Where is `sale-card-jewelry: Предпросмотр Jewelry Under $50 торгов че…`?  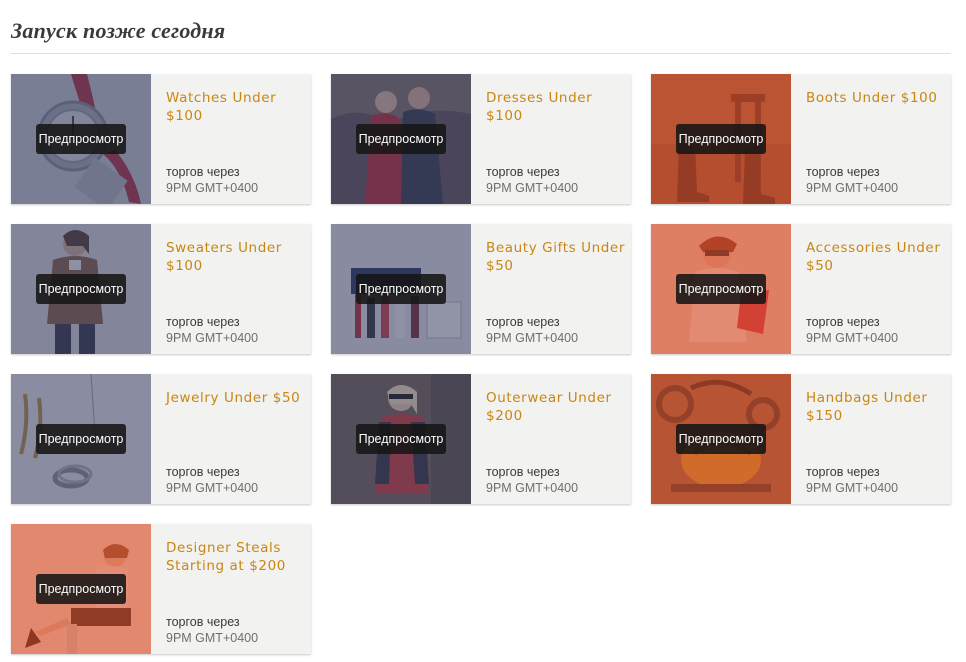
sale-card-jewelry: Предпросмотр Jewelry Under $50 торгов че… is located at coordinates (161, 439).